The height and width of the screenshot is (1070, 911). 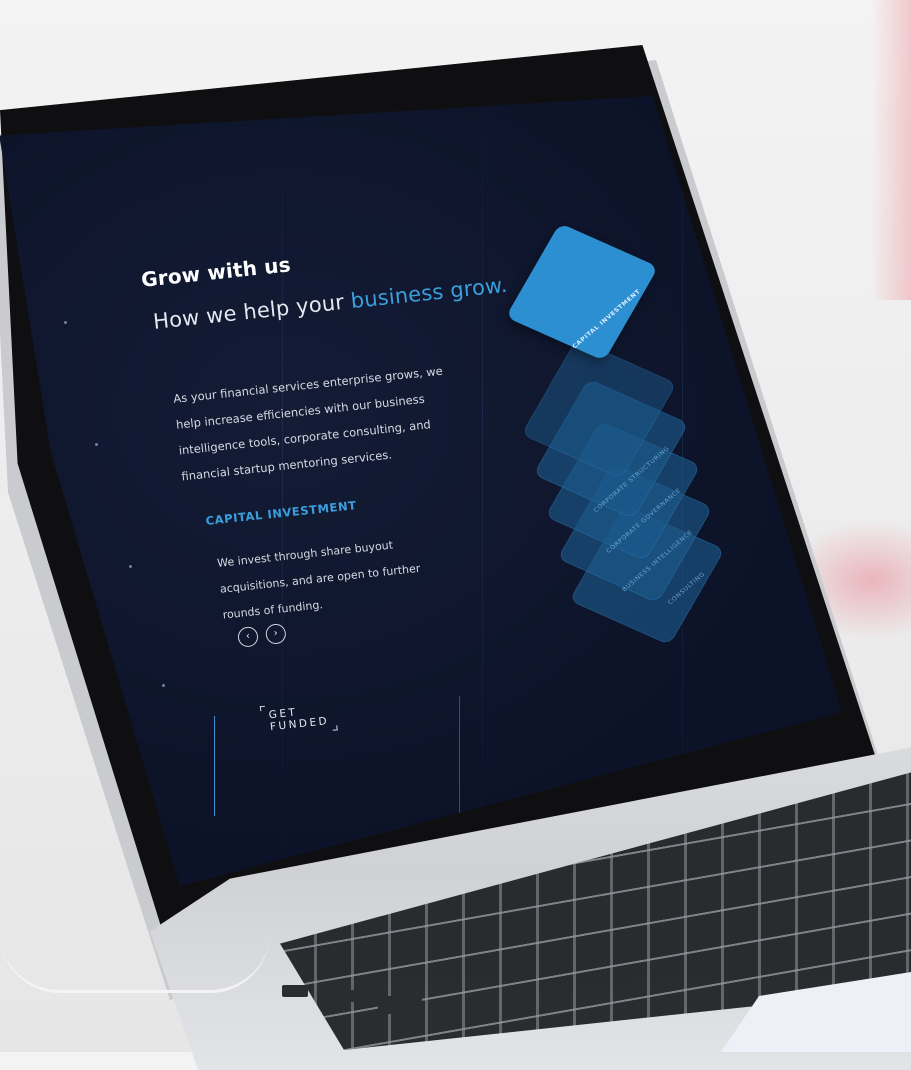 What do you see at coordinates (429, 293) in the screenshot?
I see `subtitle-highlight: business grow.` at bounding box center [429, 293].